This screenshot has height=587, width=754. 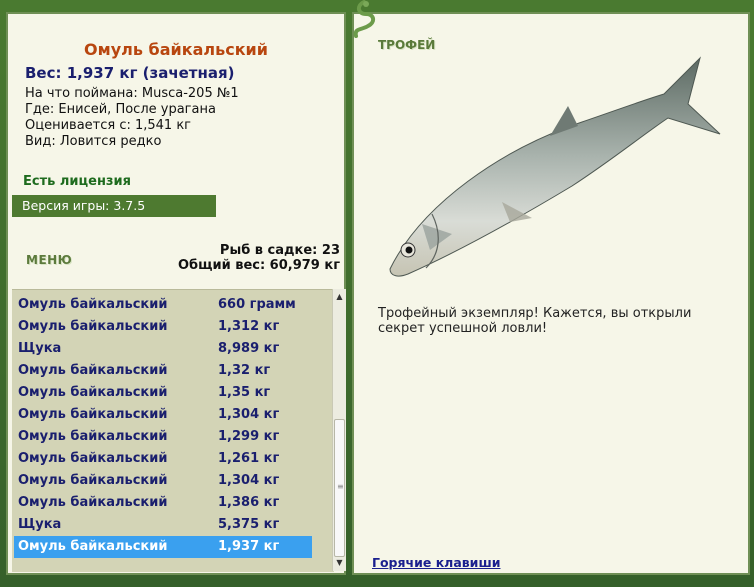 I want to click on fish-weight-cell: 1,312 кг, so click(x=249, y=326).